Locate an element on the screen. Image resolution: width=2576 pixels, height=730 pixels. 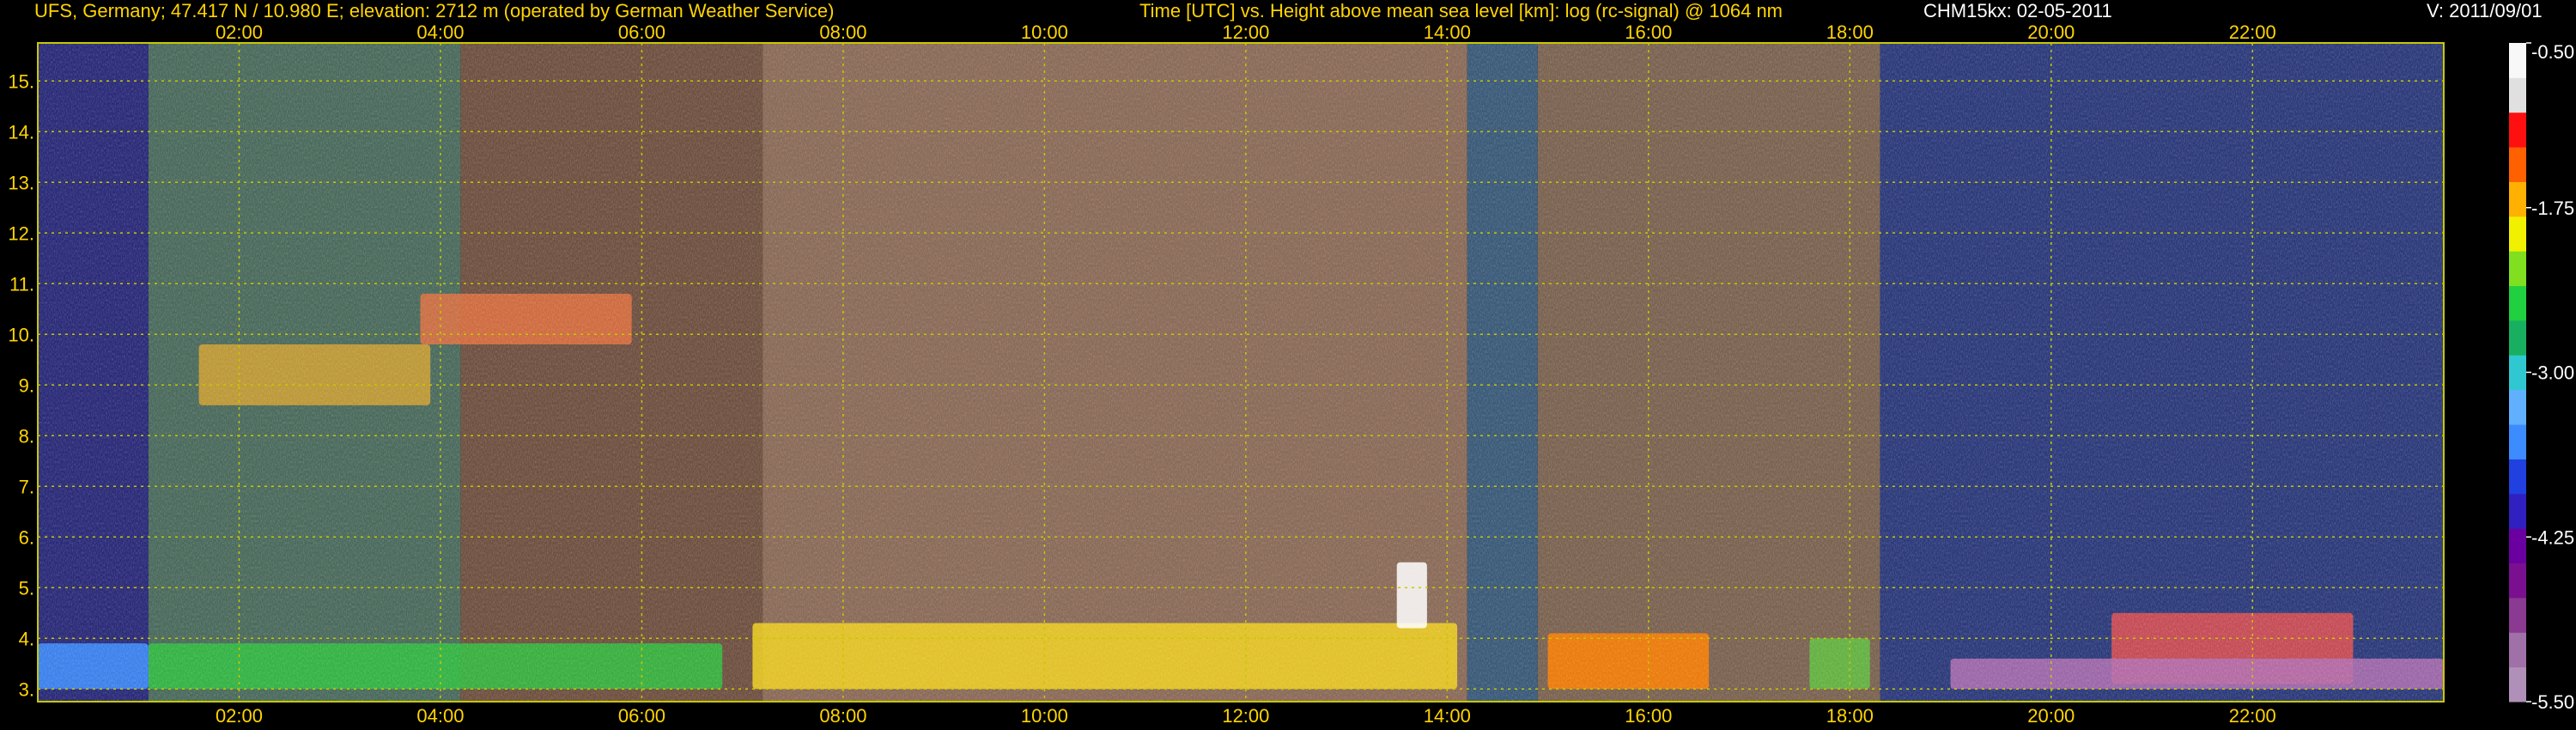
y-tick-label: 10. is located at coordinates (21, 334).